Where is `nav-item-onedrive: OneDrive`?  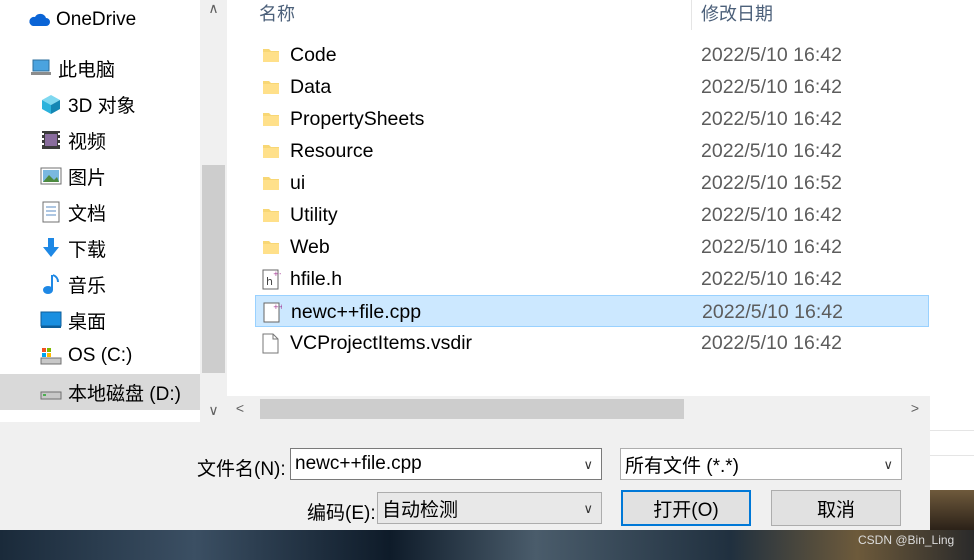 nav-item-onedrive: OneDrive is located at coordinates (114, 20).